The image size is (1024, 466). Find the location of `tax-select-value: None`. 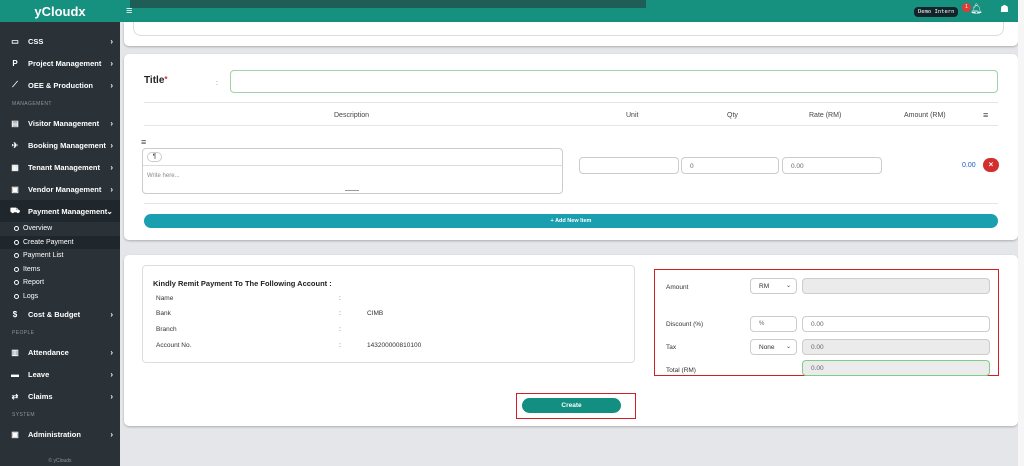

tax-select-value: None is located at coordinates (767, 347).